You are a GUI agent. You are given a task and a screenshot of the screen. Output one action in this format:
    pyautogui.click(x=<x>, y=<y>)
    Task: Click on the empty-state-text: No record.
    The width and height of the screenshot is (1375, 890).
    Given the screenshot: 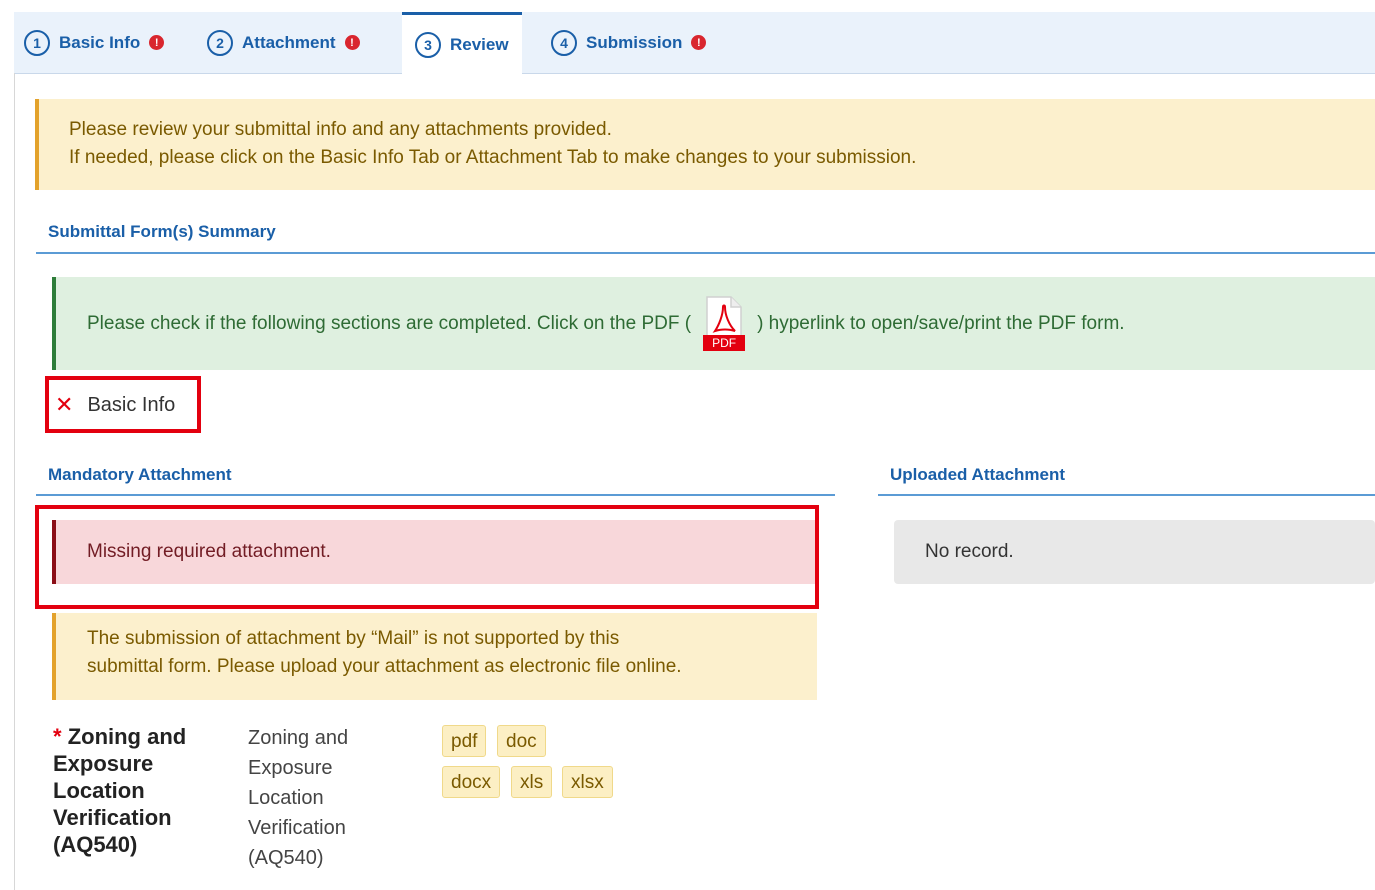 What is the action you would take?
    pyautogui.click(x=969, y=551)
    